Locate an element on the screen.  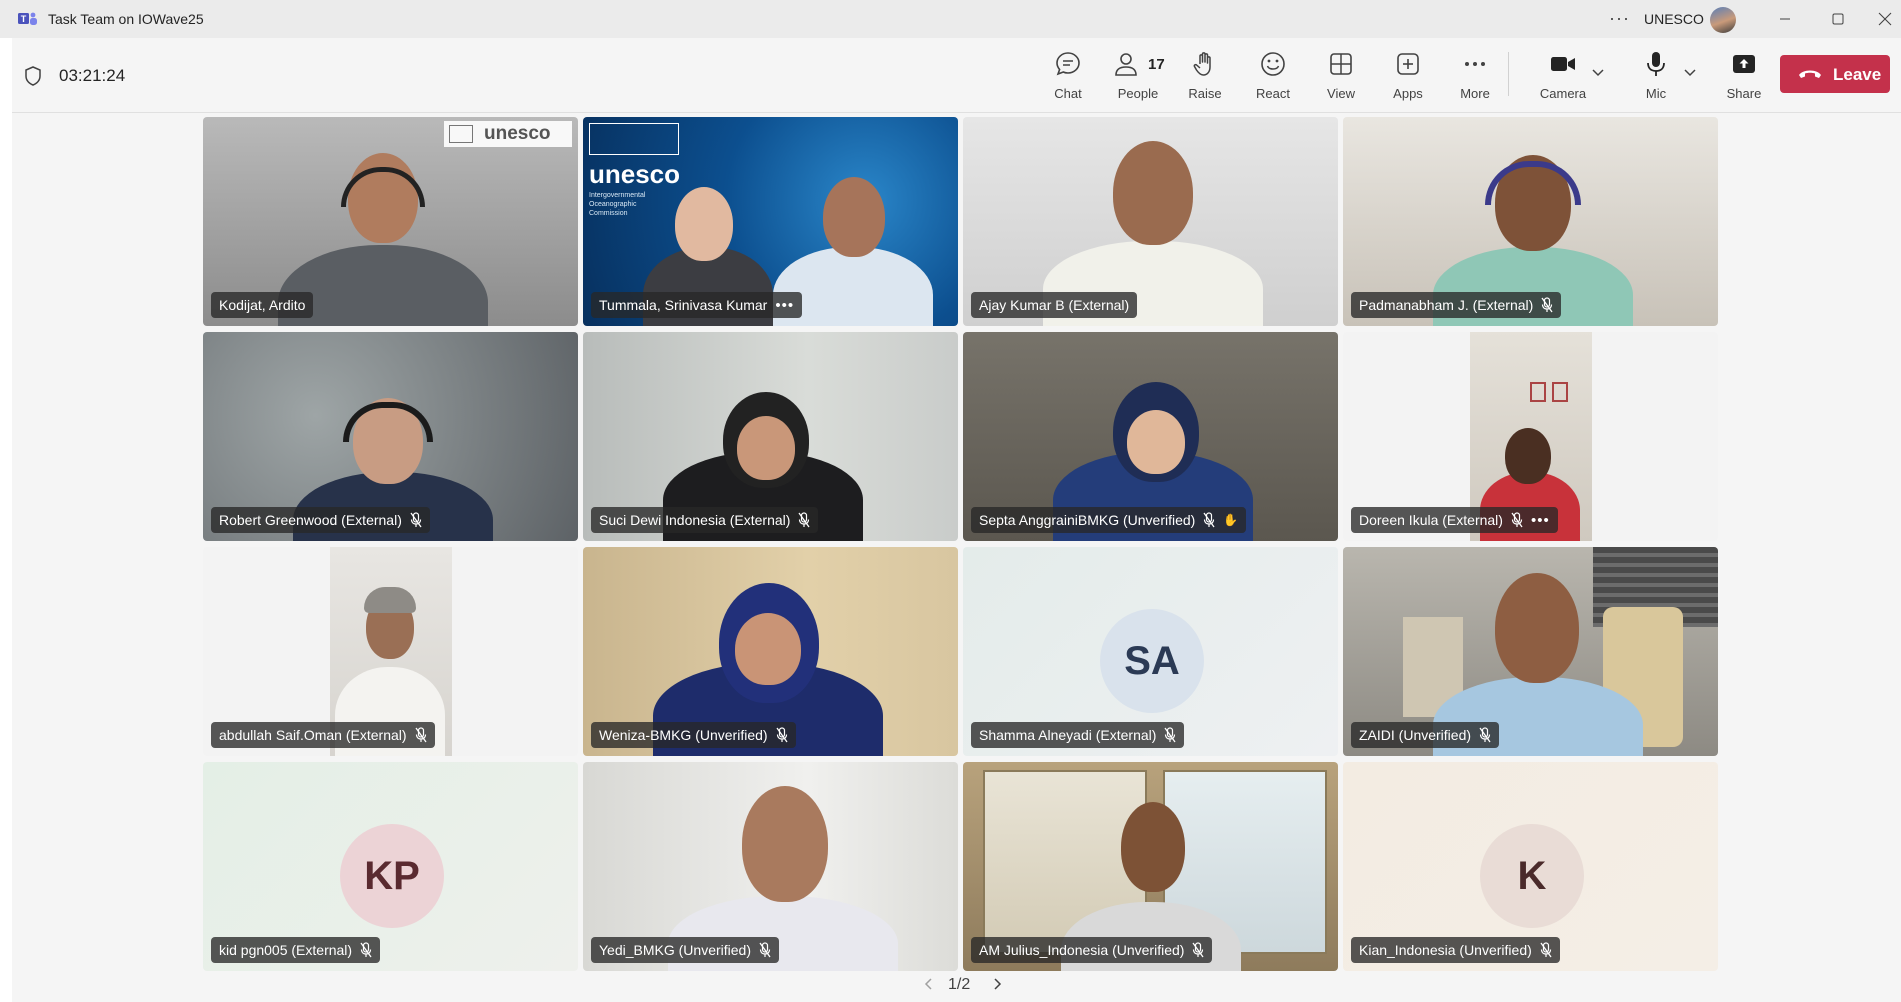
view-label: View is located at coordinates (1341, 93).